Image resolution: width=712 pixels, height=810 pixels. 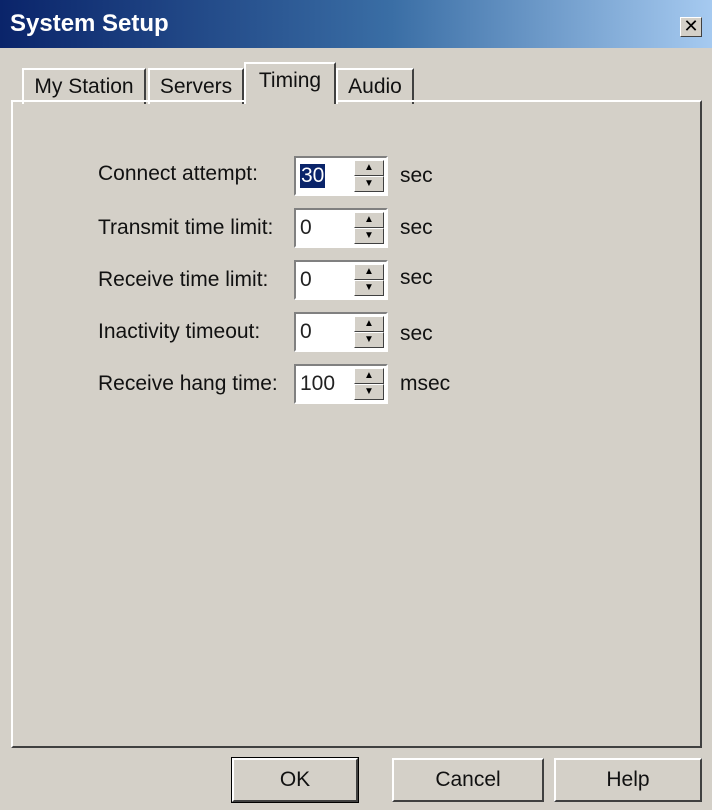 I want to click on connect-attempt-unit: sec, so click(x=416, y=175).